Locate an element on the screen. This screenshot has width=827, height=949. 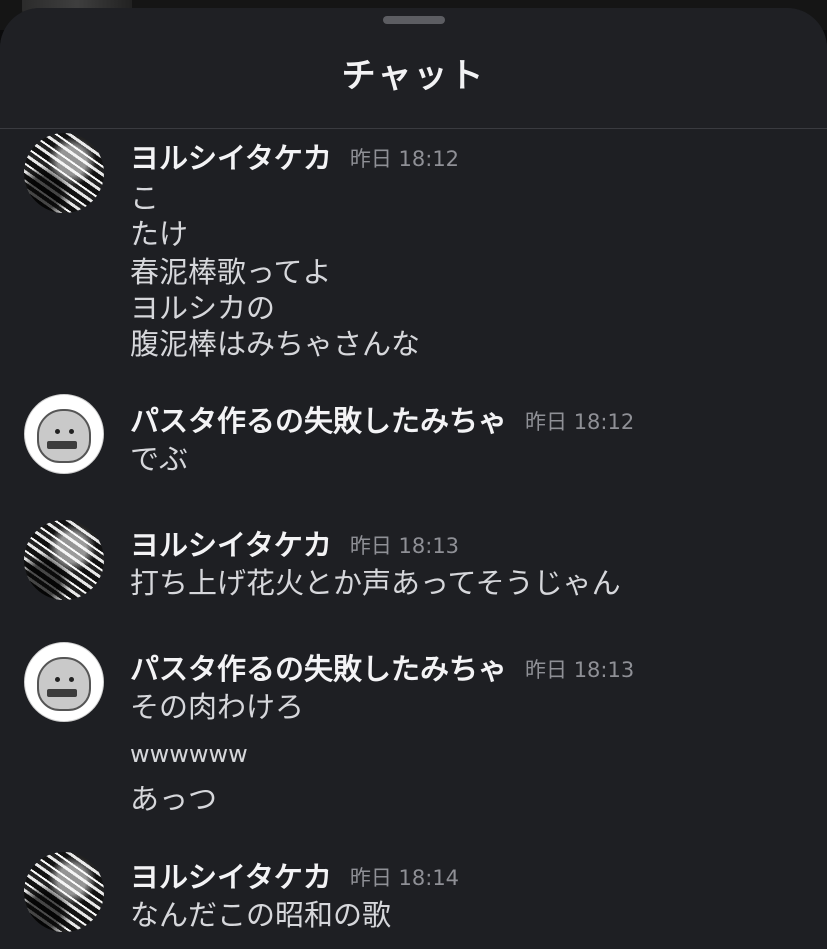
message-text: wwwwww is located at coordinates (189, 754).